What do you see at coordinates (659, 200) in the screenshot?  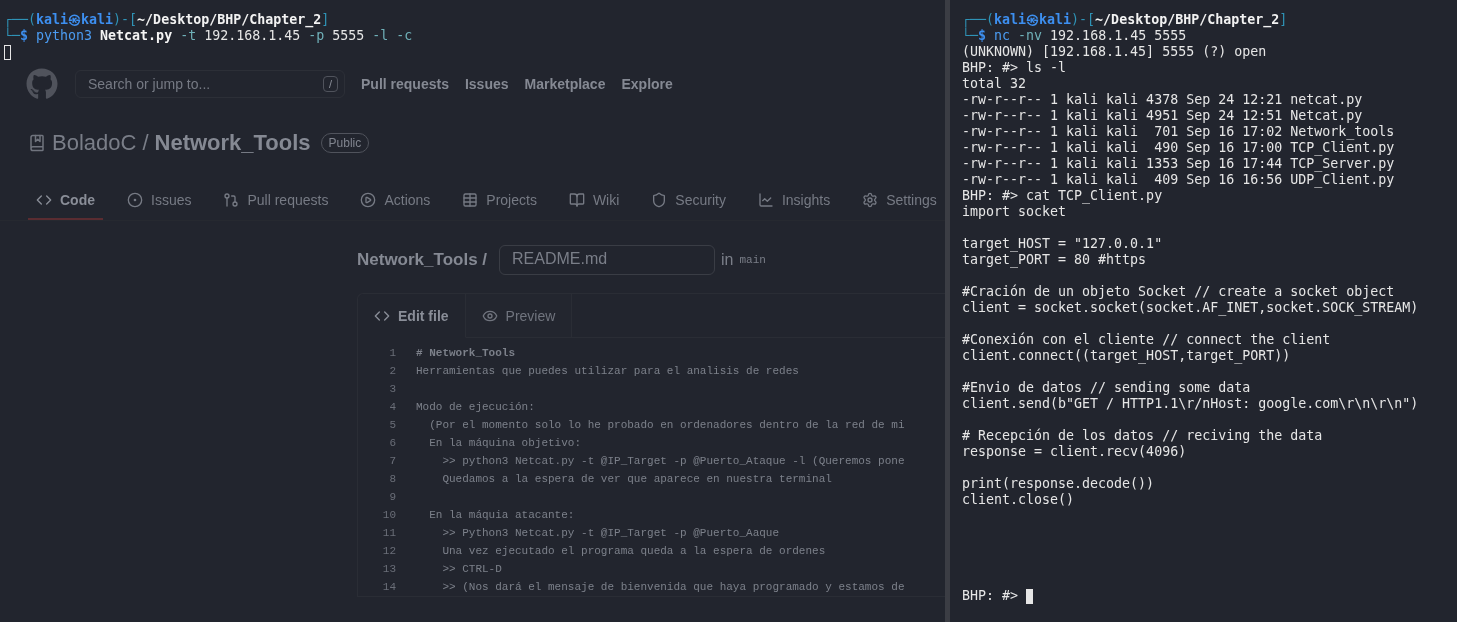 I see `shield-icon` at bounding box center [659, 200].